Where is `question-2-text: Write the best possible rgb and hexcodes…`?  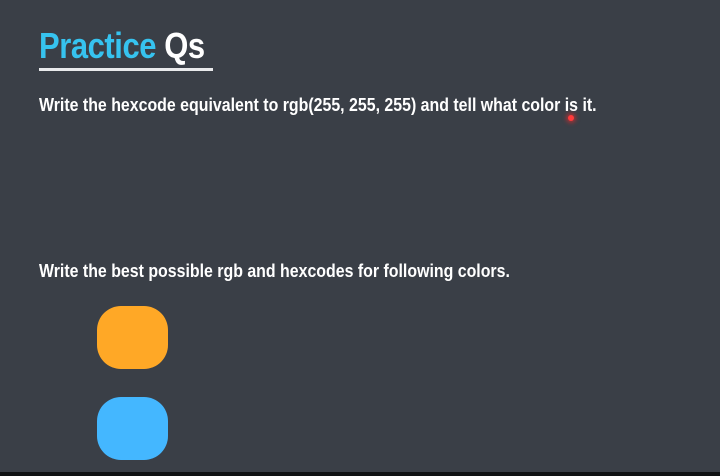
question-2-text: Write the best possible rgb and hexcodes… is located at coordinates (274, 270).